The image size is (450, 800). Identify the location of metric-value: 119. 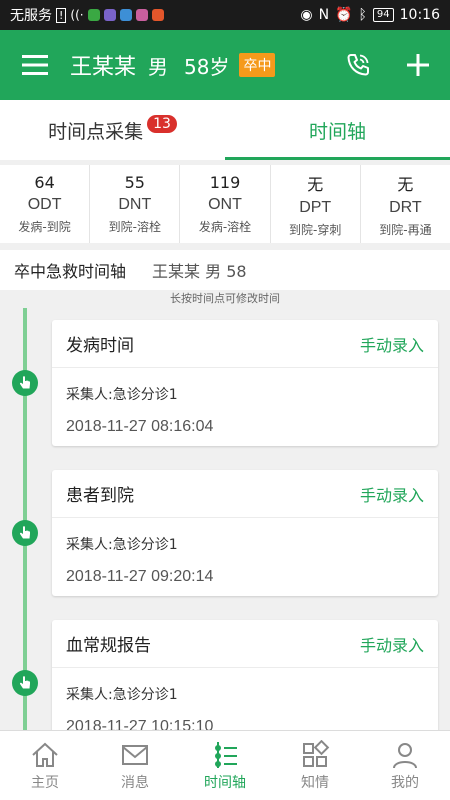
(225, 182).